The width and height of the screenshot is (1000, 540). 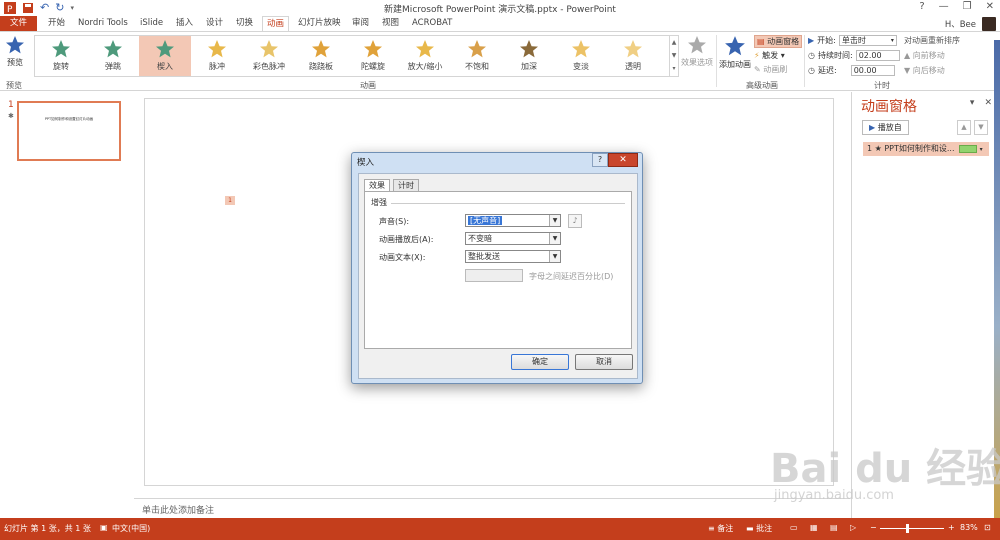 What do you see at coordinates (990, 6) in the screenshot?
I see `close-button: ✕` at bounding box center [990, 6].